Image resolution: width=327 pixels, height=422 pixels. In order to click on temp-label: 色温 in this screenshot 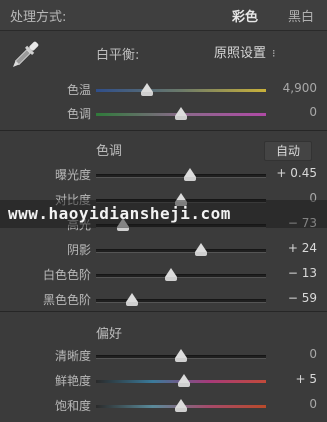, I will do `click(78, 90)`.